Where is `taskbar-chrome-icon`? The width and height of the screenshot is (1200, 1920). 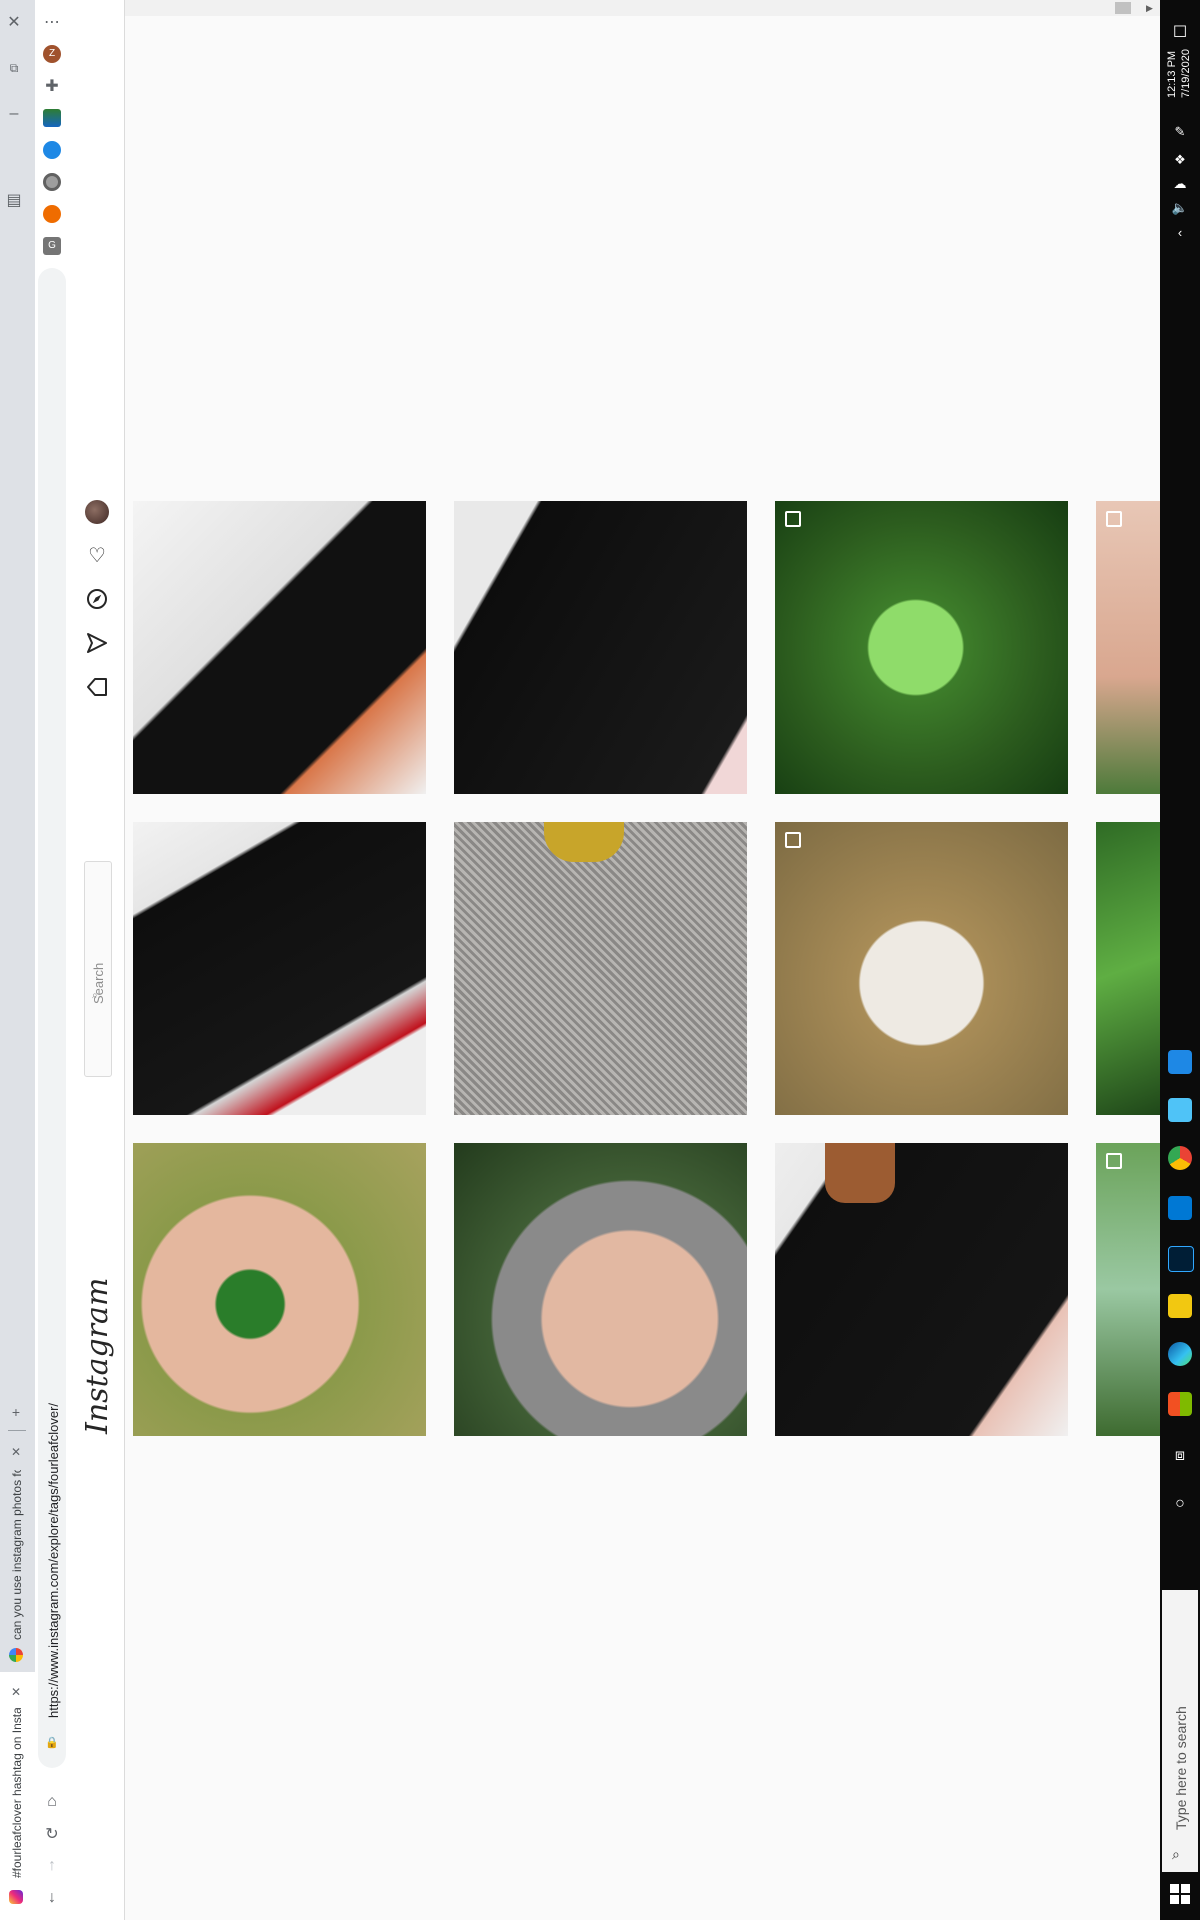 taskbar-chrome-icon is located at coordinates (1180, 1158).